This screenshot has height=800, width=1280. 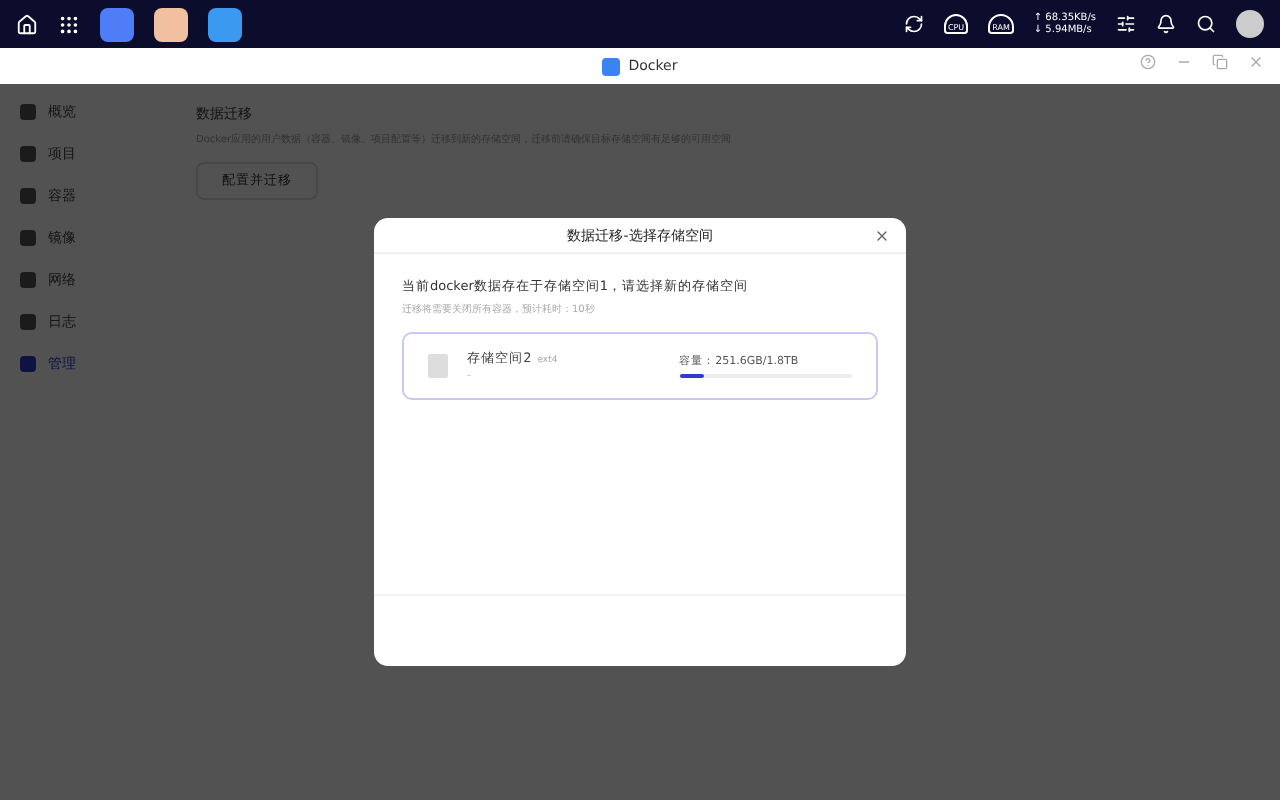 What do you see at coordinates (1206, 24) in the screenshot?
I see `search-icon` at bounding box center [1206, 24].